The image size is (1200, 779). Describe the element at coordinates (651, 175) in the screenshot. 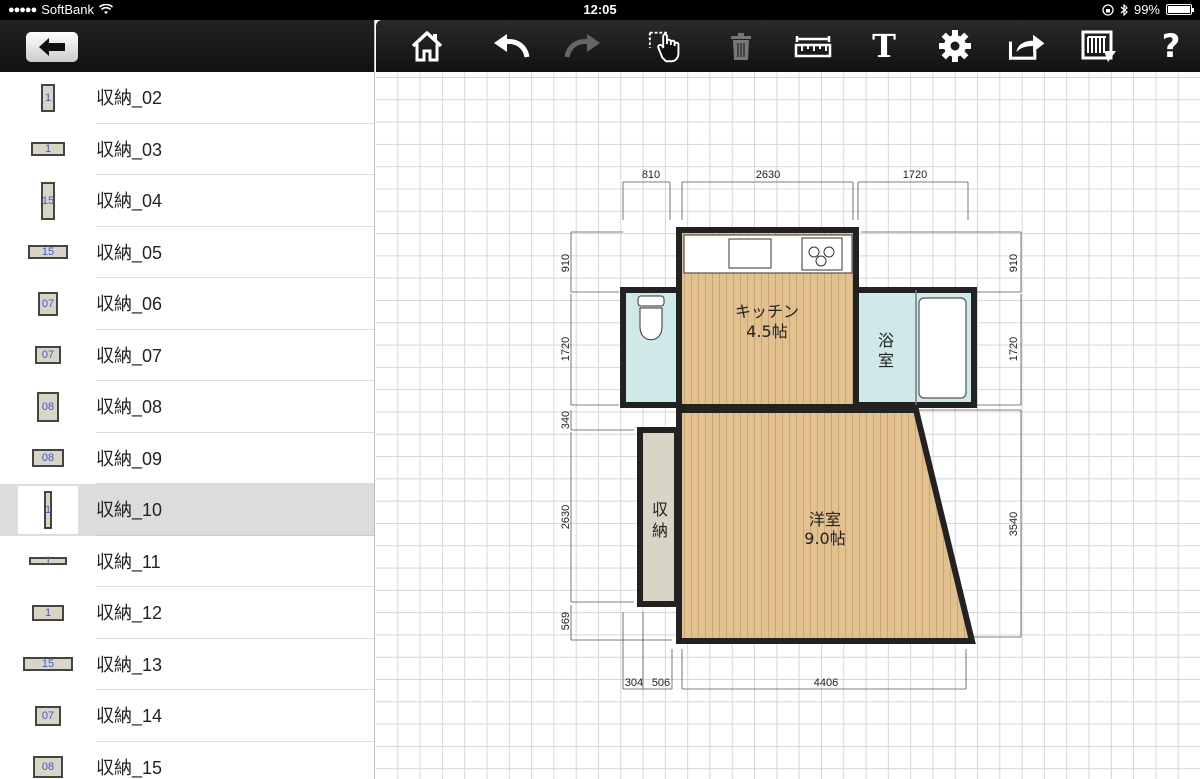

I see `dim-top-1: 810` at that location.